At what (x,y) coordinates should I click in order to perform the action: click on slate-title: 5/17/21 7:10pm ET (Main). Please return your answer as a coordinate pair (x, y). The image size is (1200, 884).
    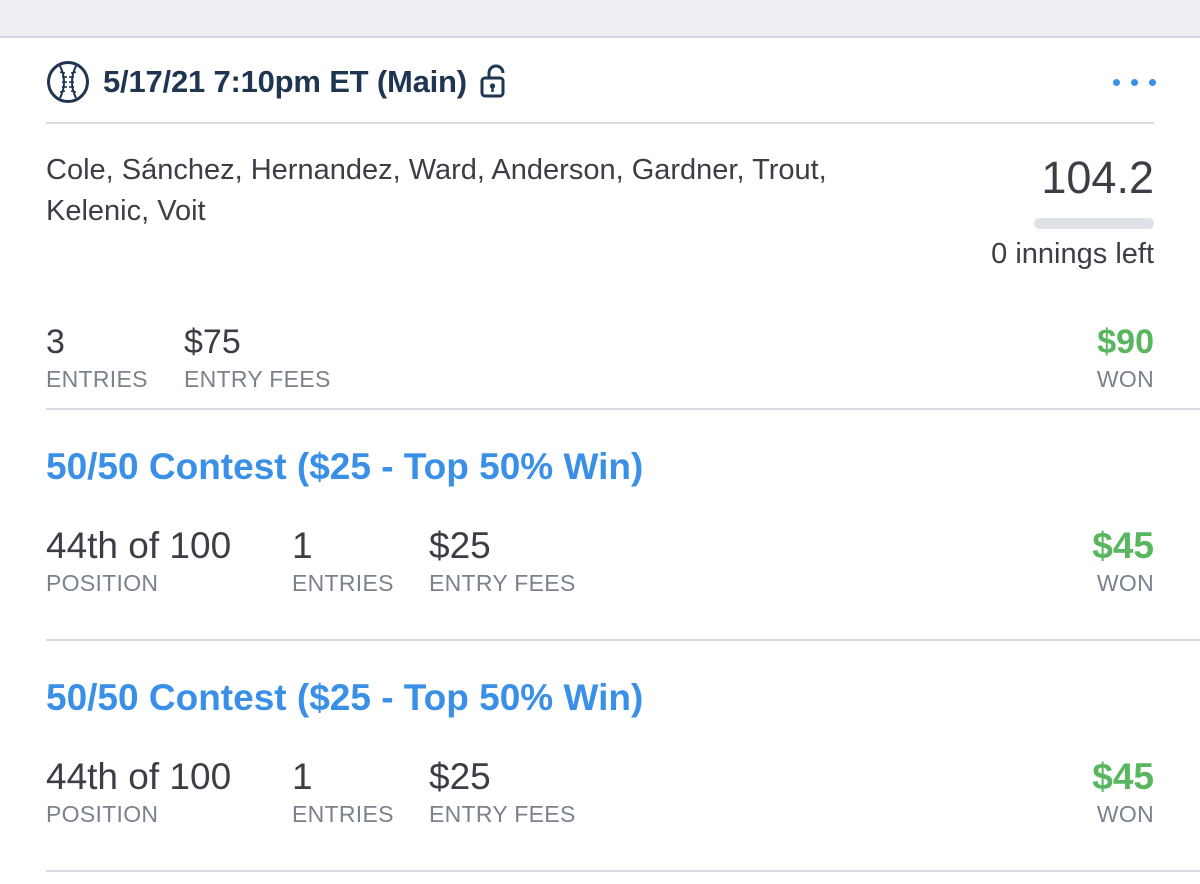
    Looking at the image, I should click on (285, 81).